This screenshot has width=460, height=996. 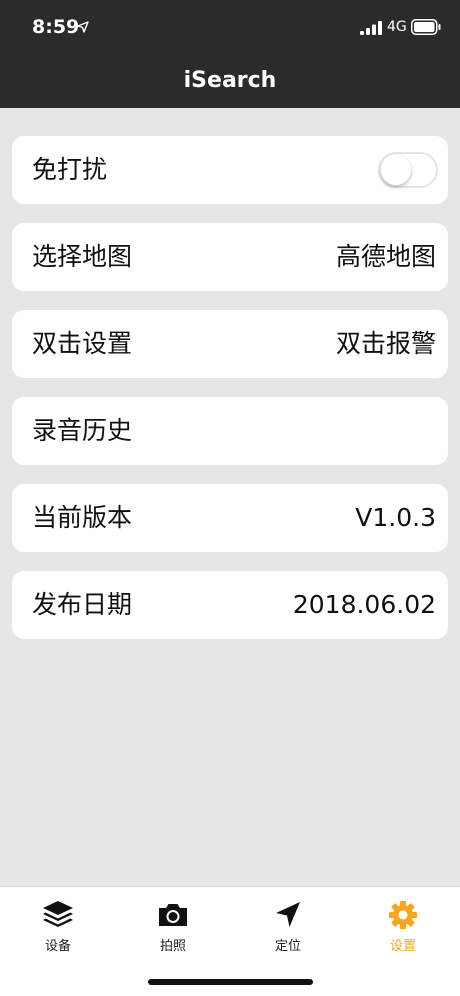 I want to click on double-tap-row: 双击设置 双击报警, so click(x=230, y=344).